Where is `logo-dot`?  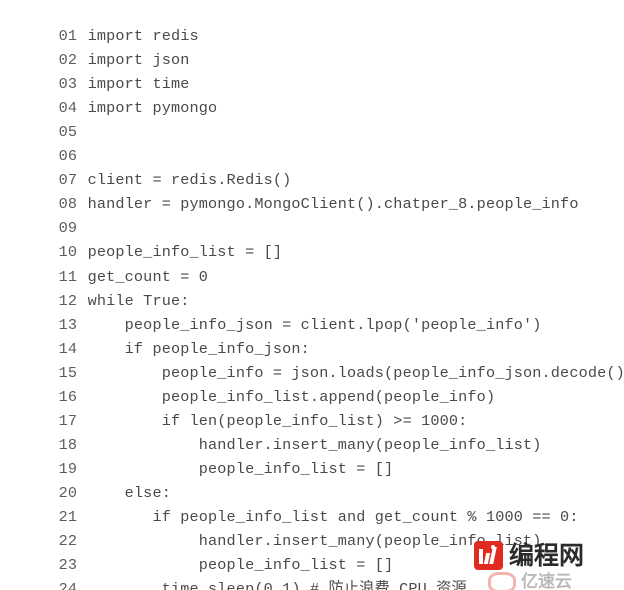
logo-dot is located at coordinates (493, 547).